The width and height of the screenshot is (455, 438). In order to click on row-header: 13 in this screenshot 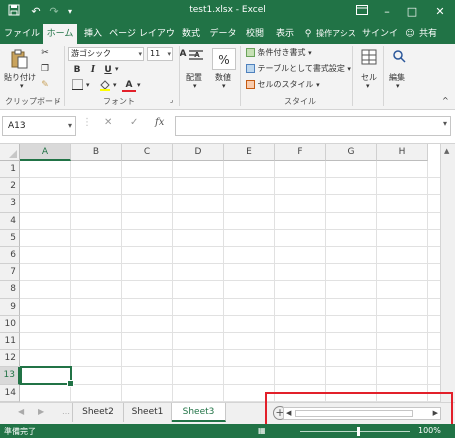, I will do `click(10, 376)`.